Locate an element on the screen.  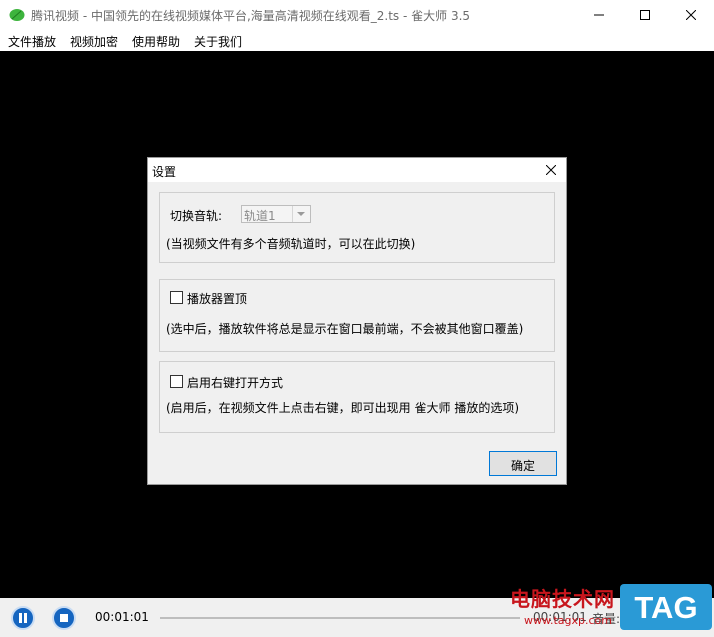
menu-video-encrypt: 视频加密 is located at coordinates (94, 41).